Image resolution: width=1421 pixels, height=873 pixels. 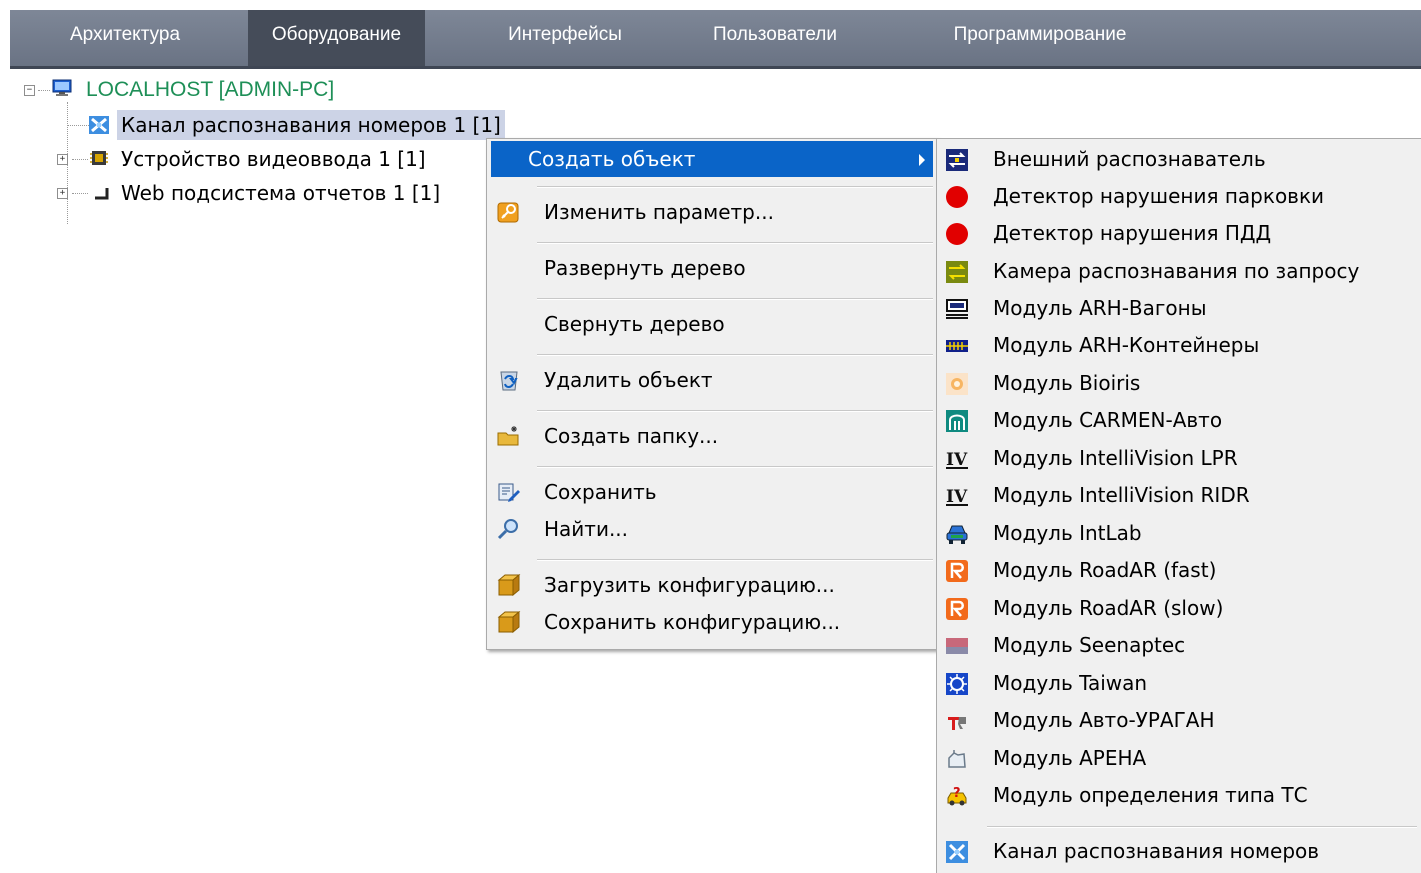 What do you see at coordinates (336, 38) in the screenshot?
I see `tab-equipment: Оборудование` at bounding box center [336, 38].